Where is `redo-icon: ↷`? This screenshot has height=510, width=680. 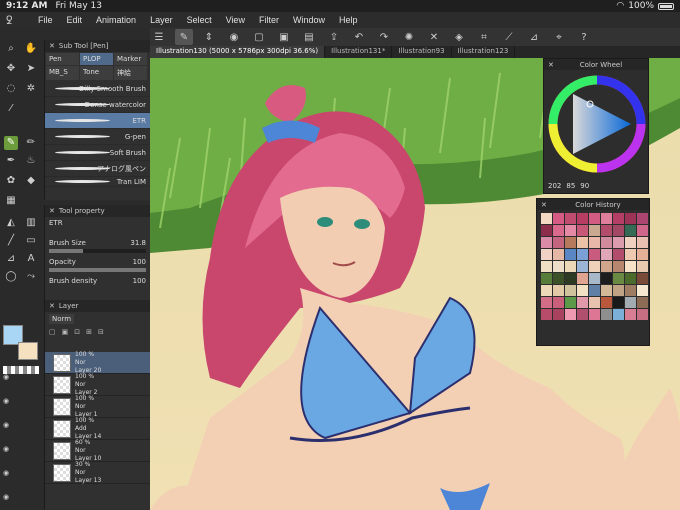
redo-icon: ↷ is located at coordinates (384, 37).